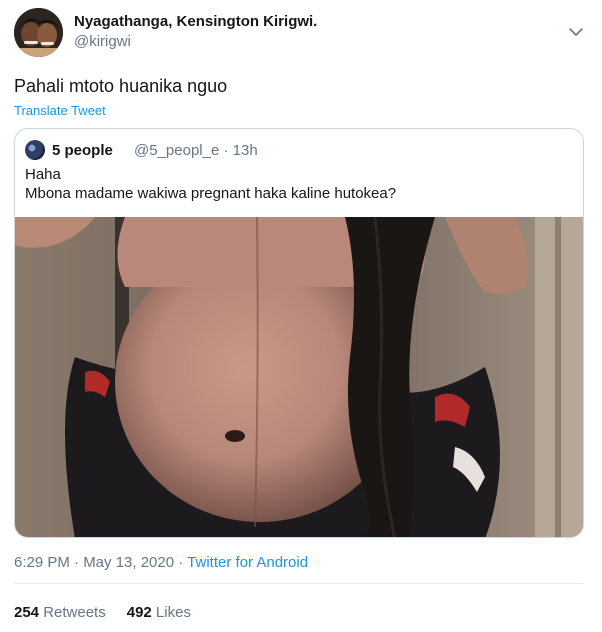 The width and height of the screenshot is (602, 632). What do you see at coordinates (43, 174) in the screenshot?
I see `quoted-tweet-text-line1: Haha` at bounding box center [43, 174].